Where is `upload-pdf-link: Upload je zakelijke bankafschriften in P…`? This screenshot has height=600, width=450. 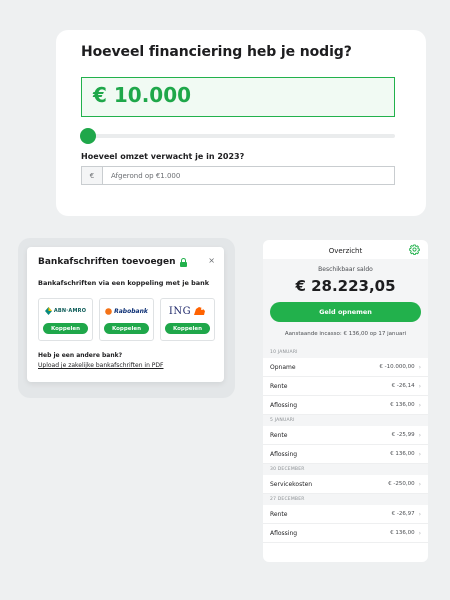 upload-pdf-link: Upload je zakelijke bankafschriften in P… is located at coordinates (100, 365).